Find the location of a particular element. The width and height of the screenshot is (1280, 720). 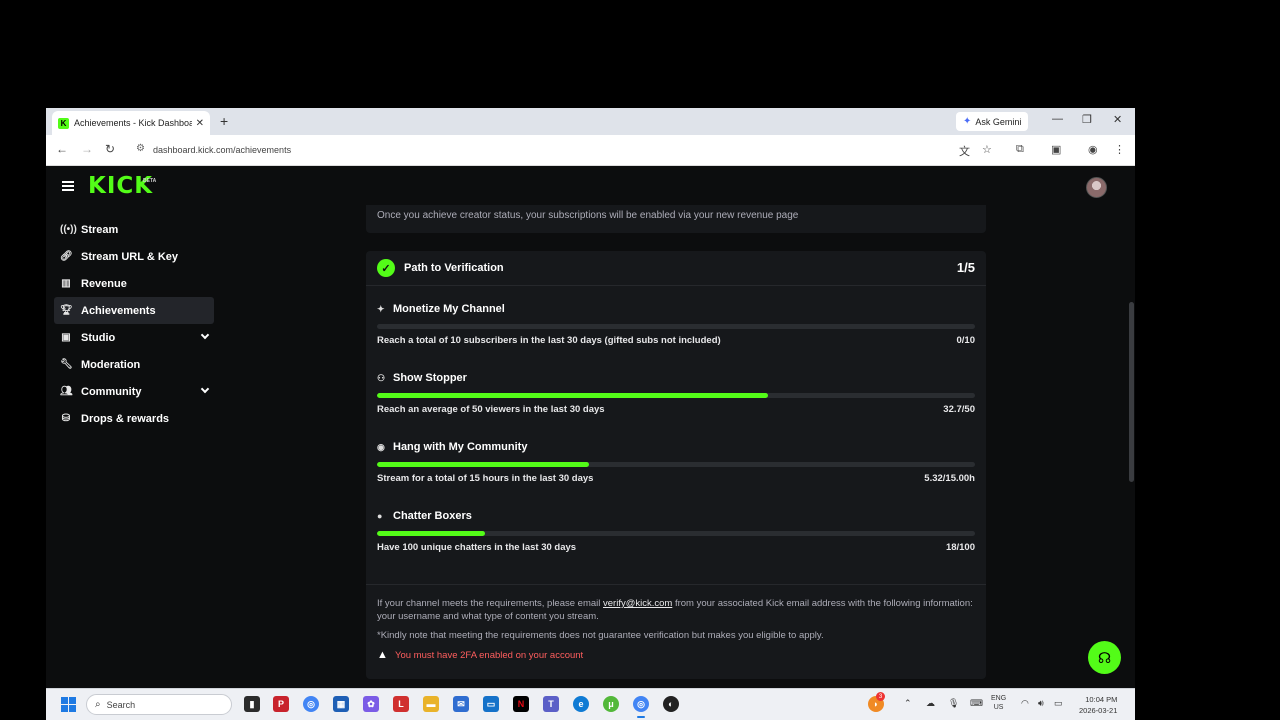

translate-icon: ⽂ is located at coordinates (964, 151).